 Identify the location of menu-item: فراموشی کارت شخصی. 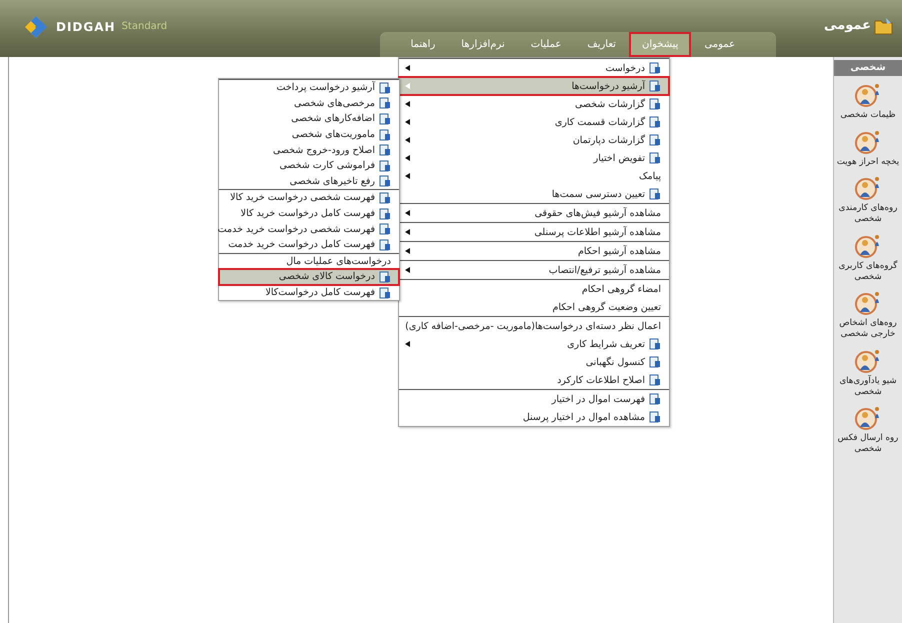
(309, 166).